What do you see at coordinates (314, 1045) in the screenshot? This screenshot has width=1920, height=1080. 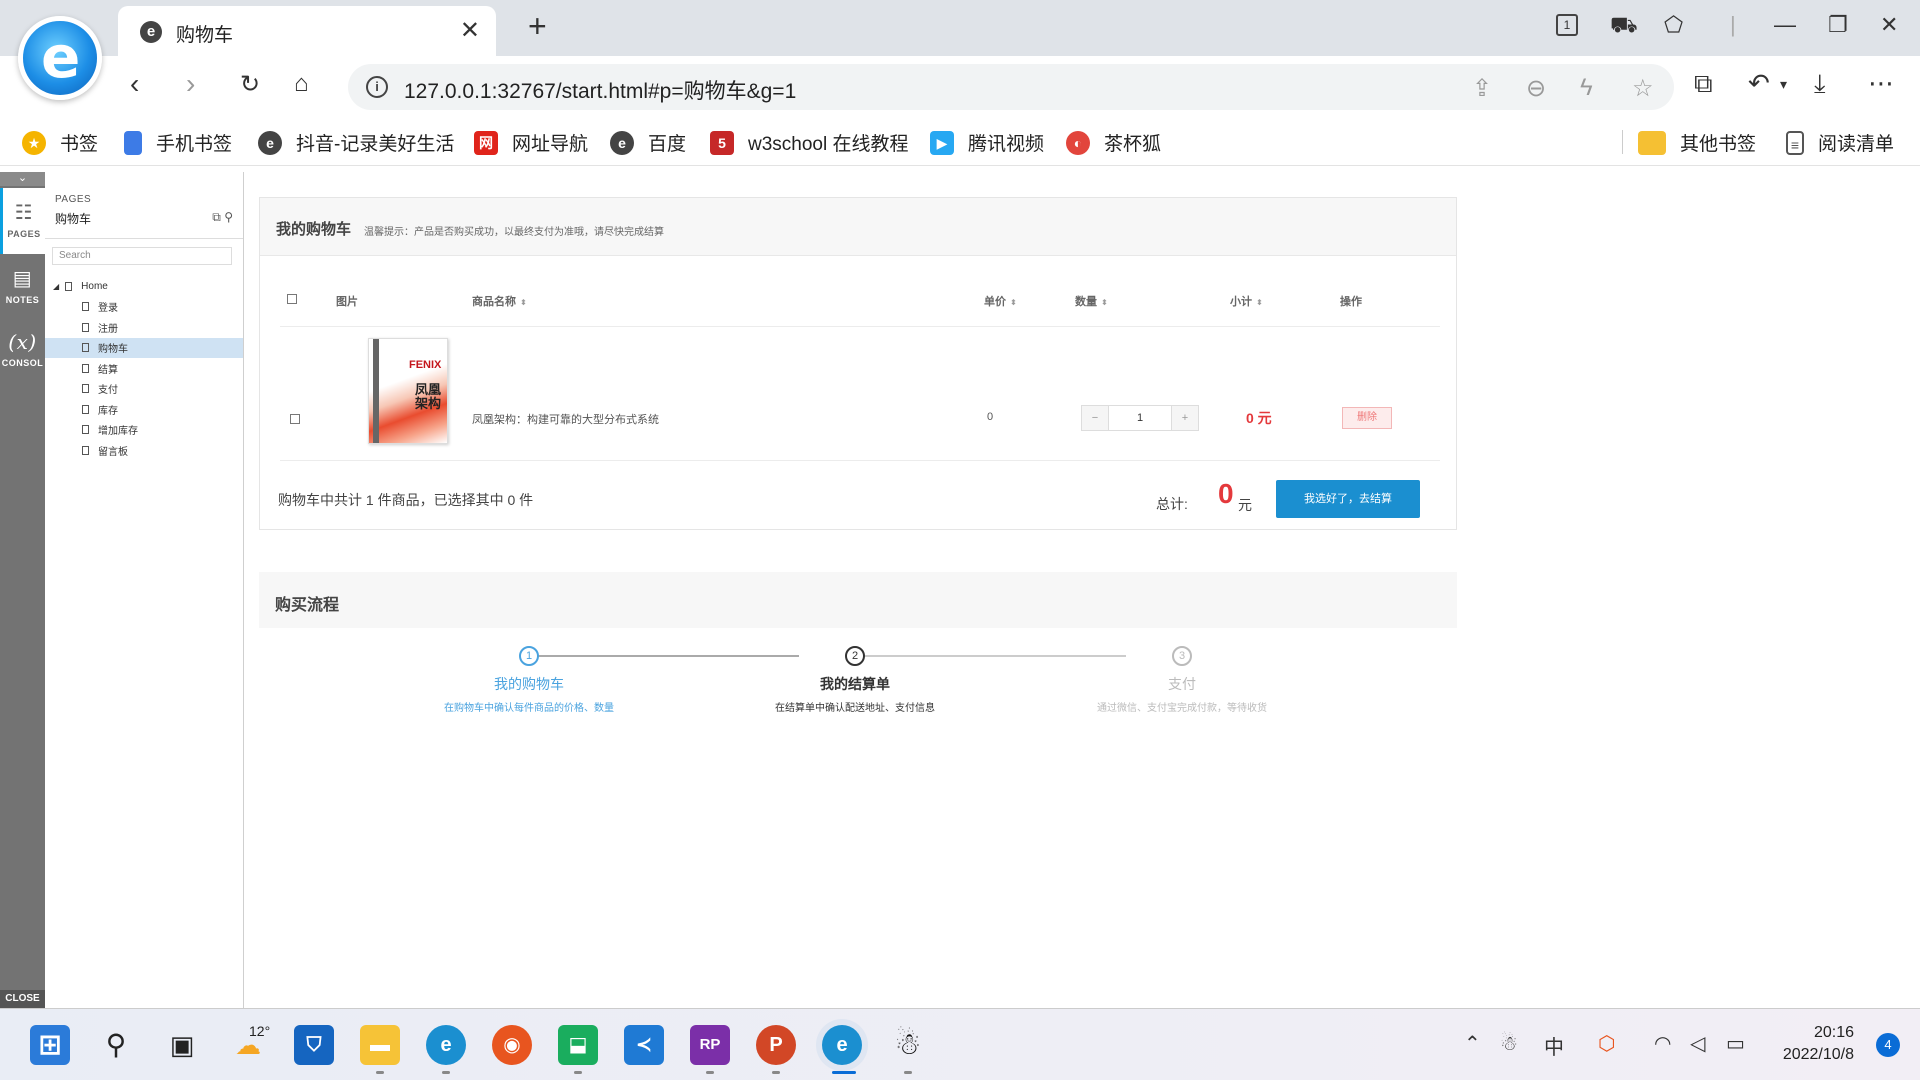 I see `security-shield-icon: ⛉` at bounding box center [314, 1045].